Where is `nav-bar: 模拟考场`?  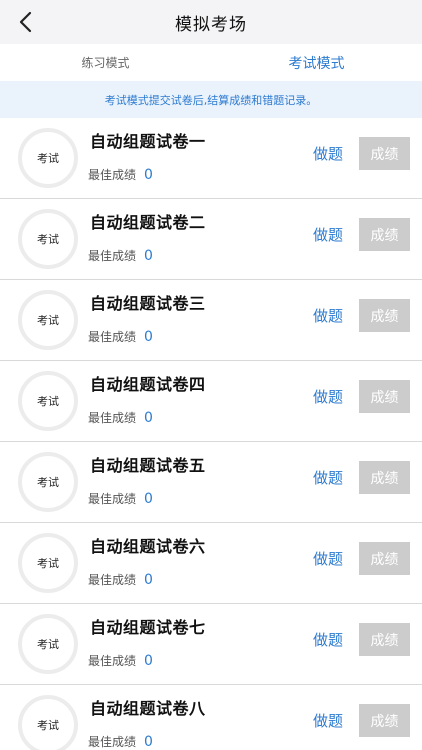
nav-bar: 模拟考场 is located at coordinates (211, 22).